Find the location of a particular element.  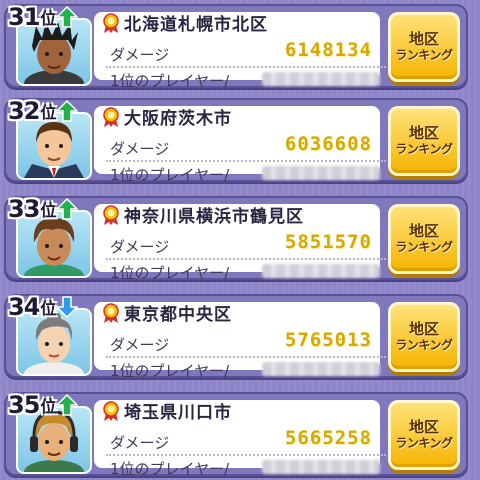

region-name: 大阪府茨木市 is located at coordinates (178, 119).